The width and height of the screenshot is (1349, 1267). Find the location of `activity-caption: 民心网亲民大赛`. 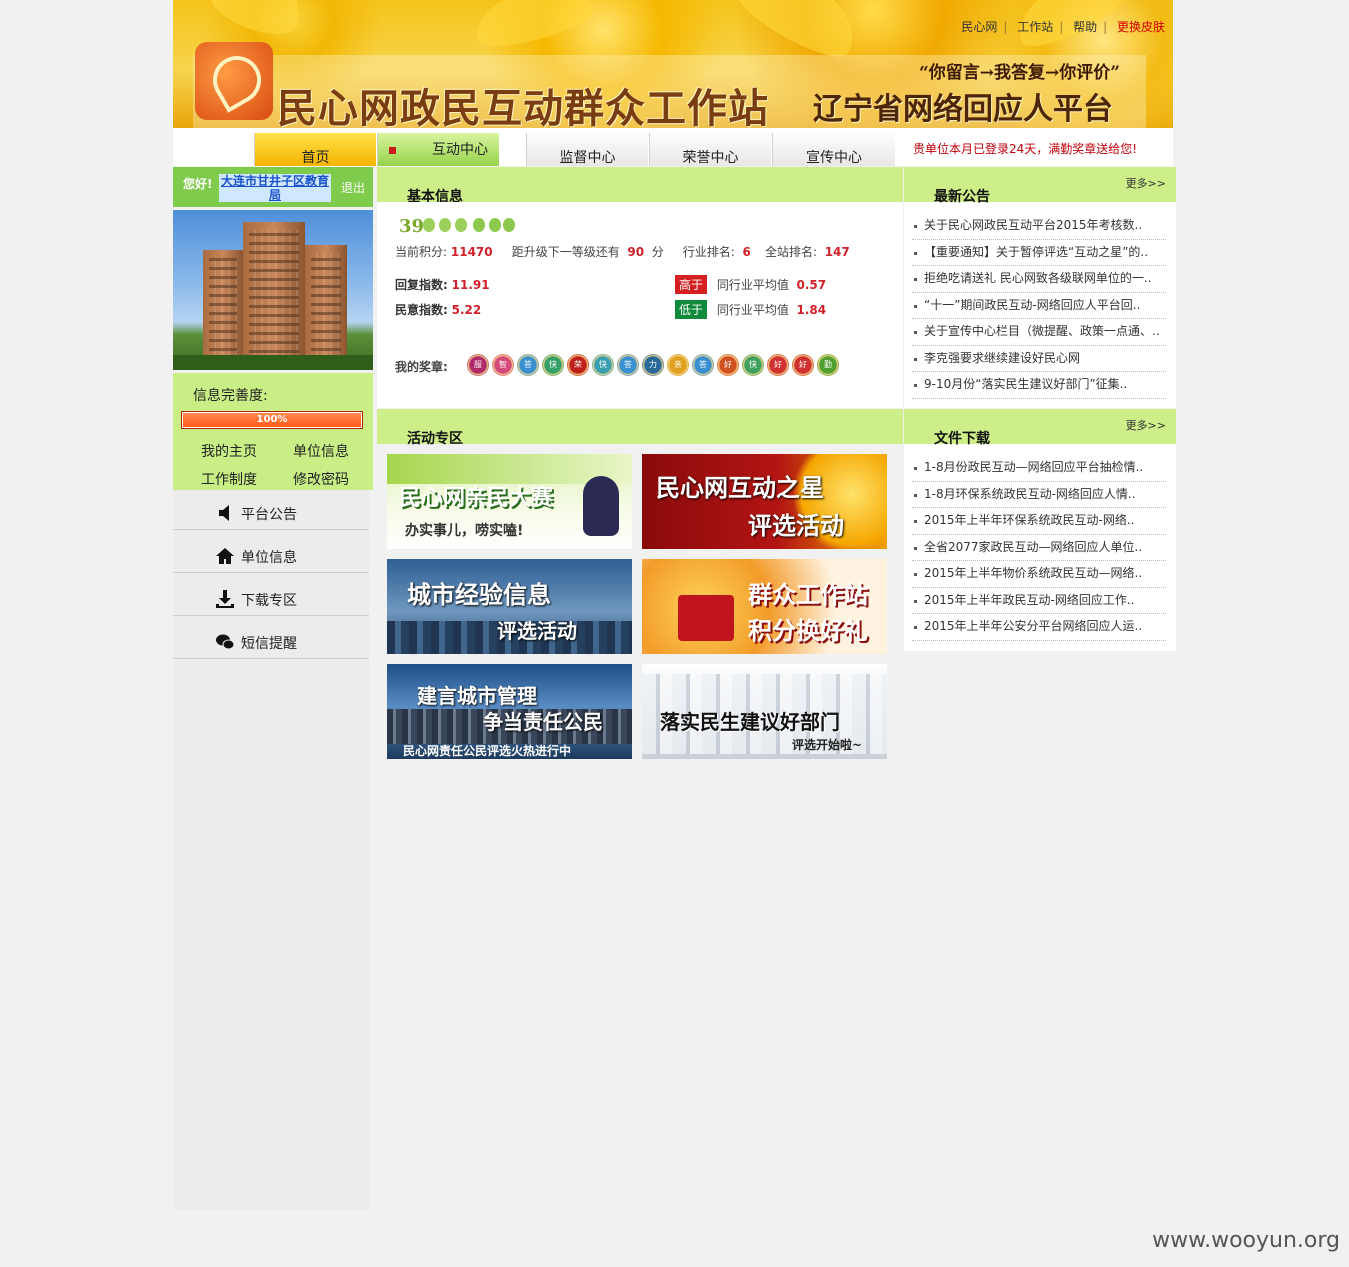

activity-caption: 民心网亲民大赛 is located at coordinates (476, 498).